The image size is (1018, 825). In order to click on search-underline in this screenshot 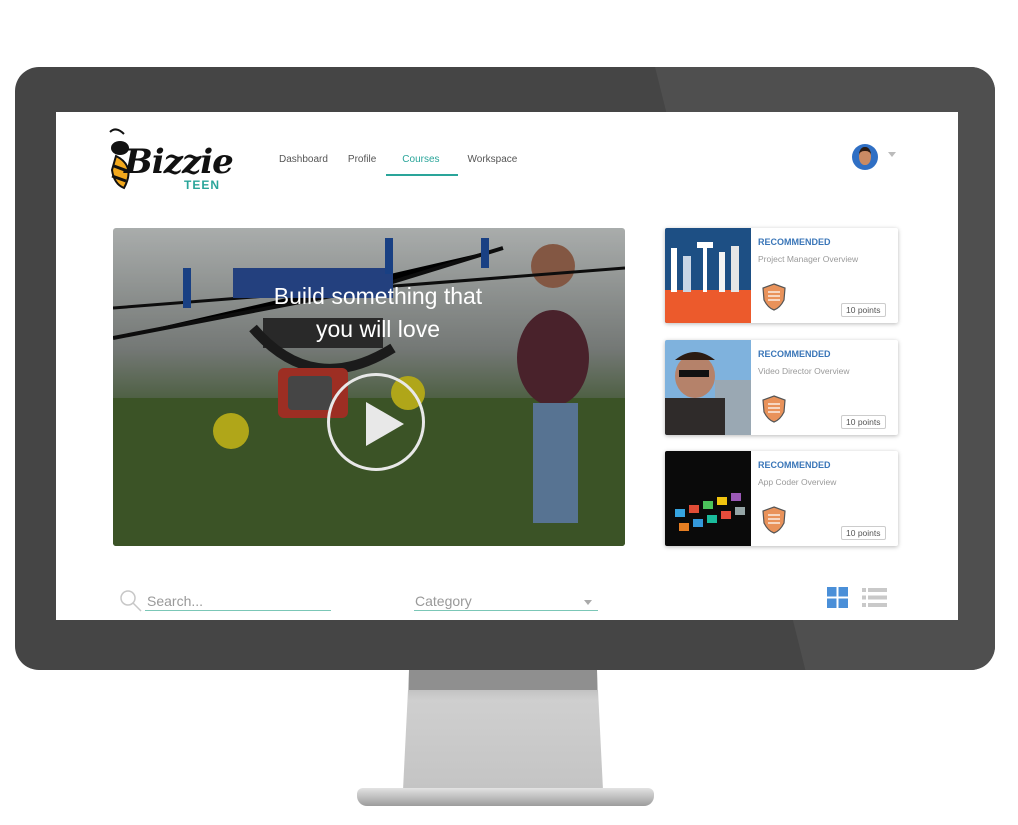, I will do `click(238, 610)`.